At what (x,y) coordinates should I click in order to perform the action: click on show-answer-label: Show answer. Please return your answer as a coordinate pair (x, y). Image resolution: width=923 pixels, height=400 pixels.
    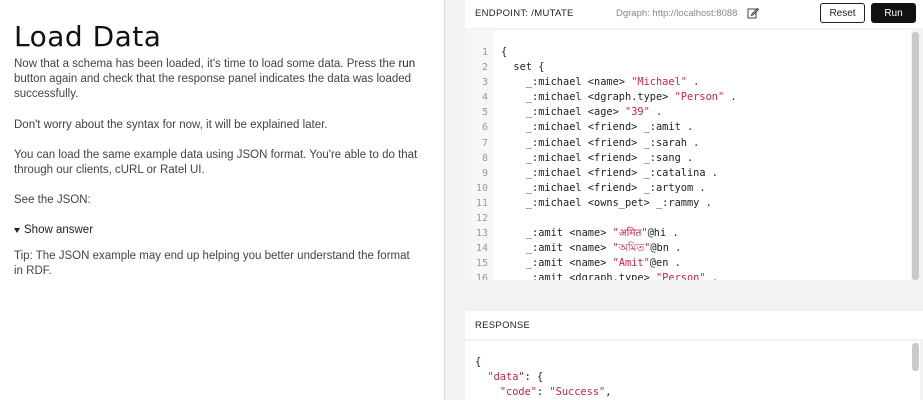
    Looking at the image, I should click on (59, 230).